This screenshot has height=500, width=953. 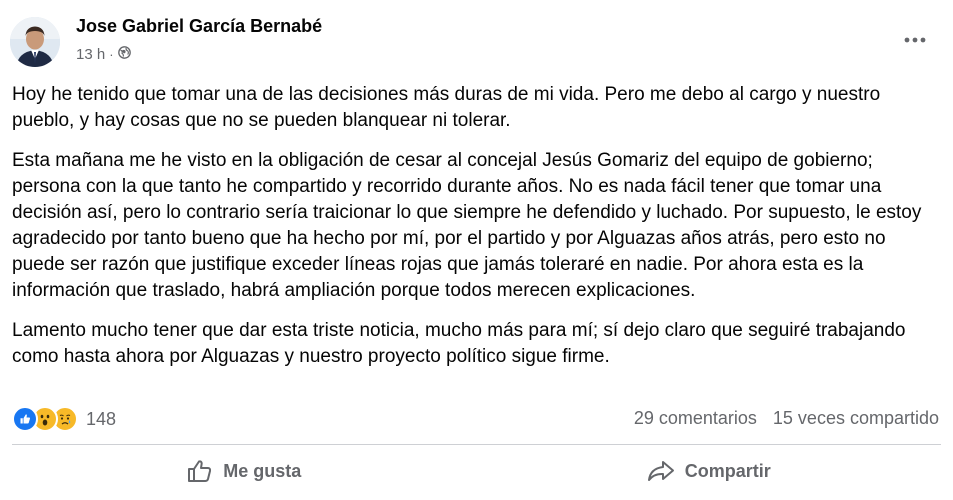 I want to click on like-button: Me gusta, so click(x=244, y=471).